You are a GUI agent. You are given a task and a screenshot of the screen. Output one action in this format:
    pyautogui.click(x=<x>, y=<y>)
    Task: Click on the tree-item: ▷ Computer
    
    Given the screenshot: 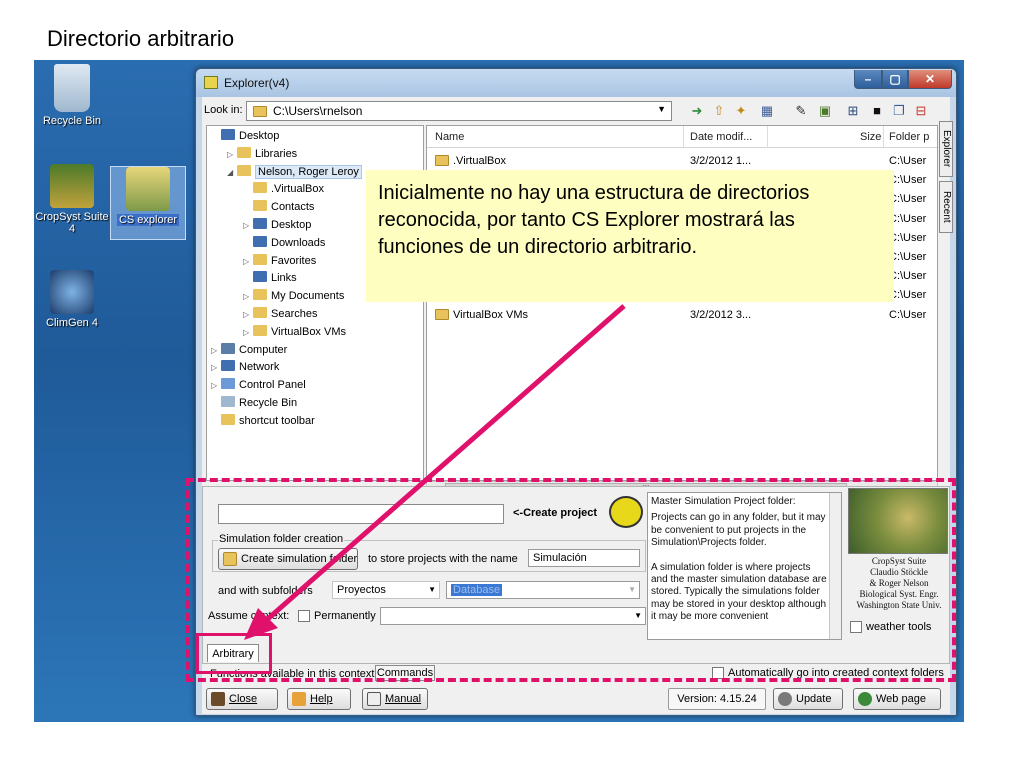 What is the action you would take?
    pyautogui.click(x=249, y=350)
    